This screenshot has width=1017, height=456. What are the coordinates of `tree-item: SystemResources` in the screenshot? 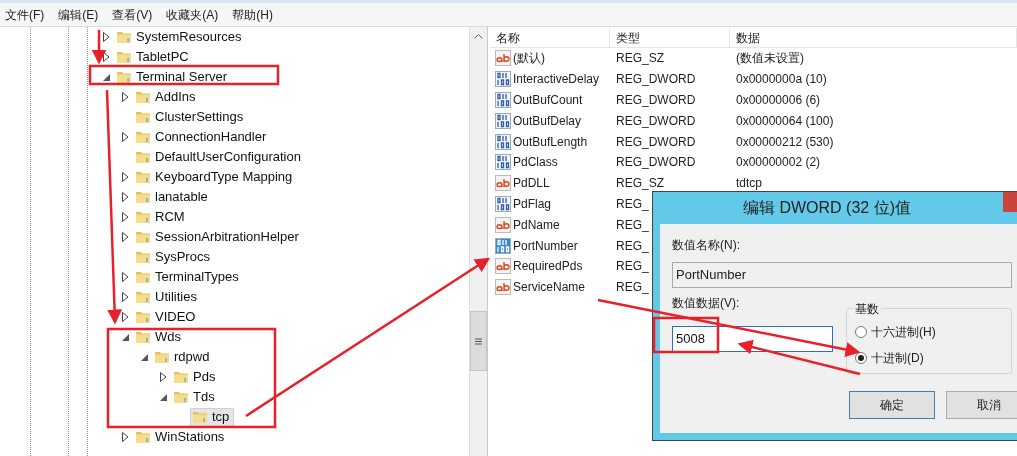 It's located at (180, 37).